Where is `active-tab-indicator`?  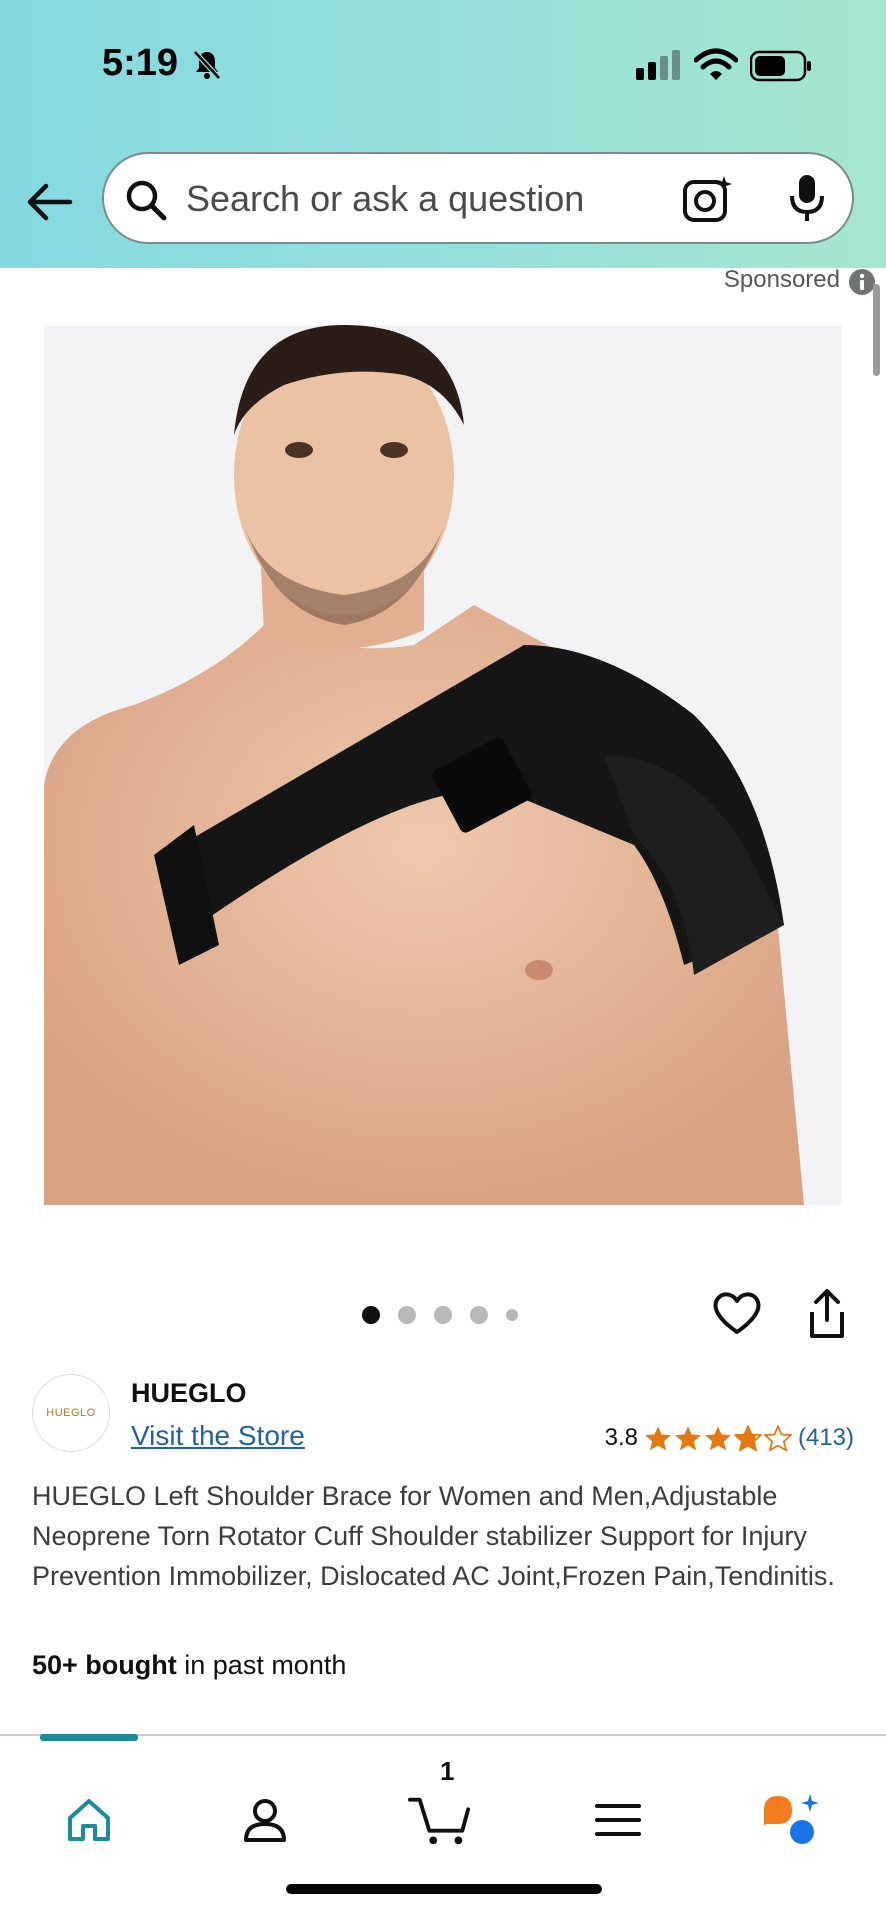 active-tab-indicator is located at coordinates (89, 1737).